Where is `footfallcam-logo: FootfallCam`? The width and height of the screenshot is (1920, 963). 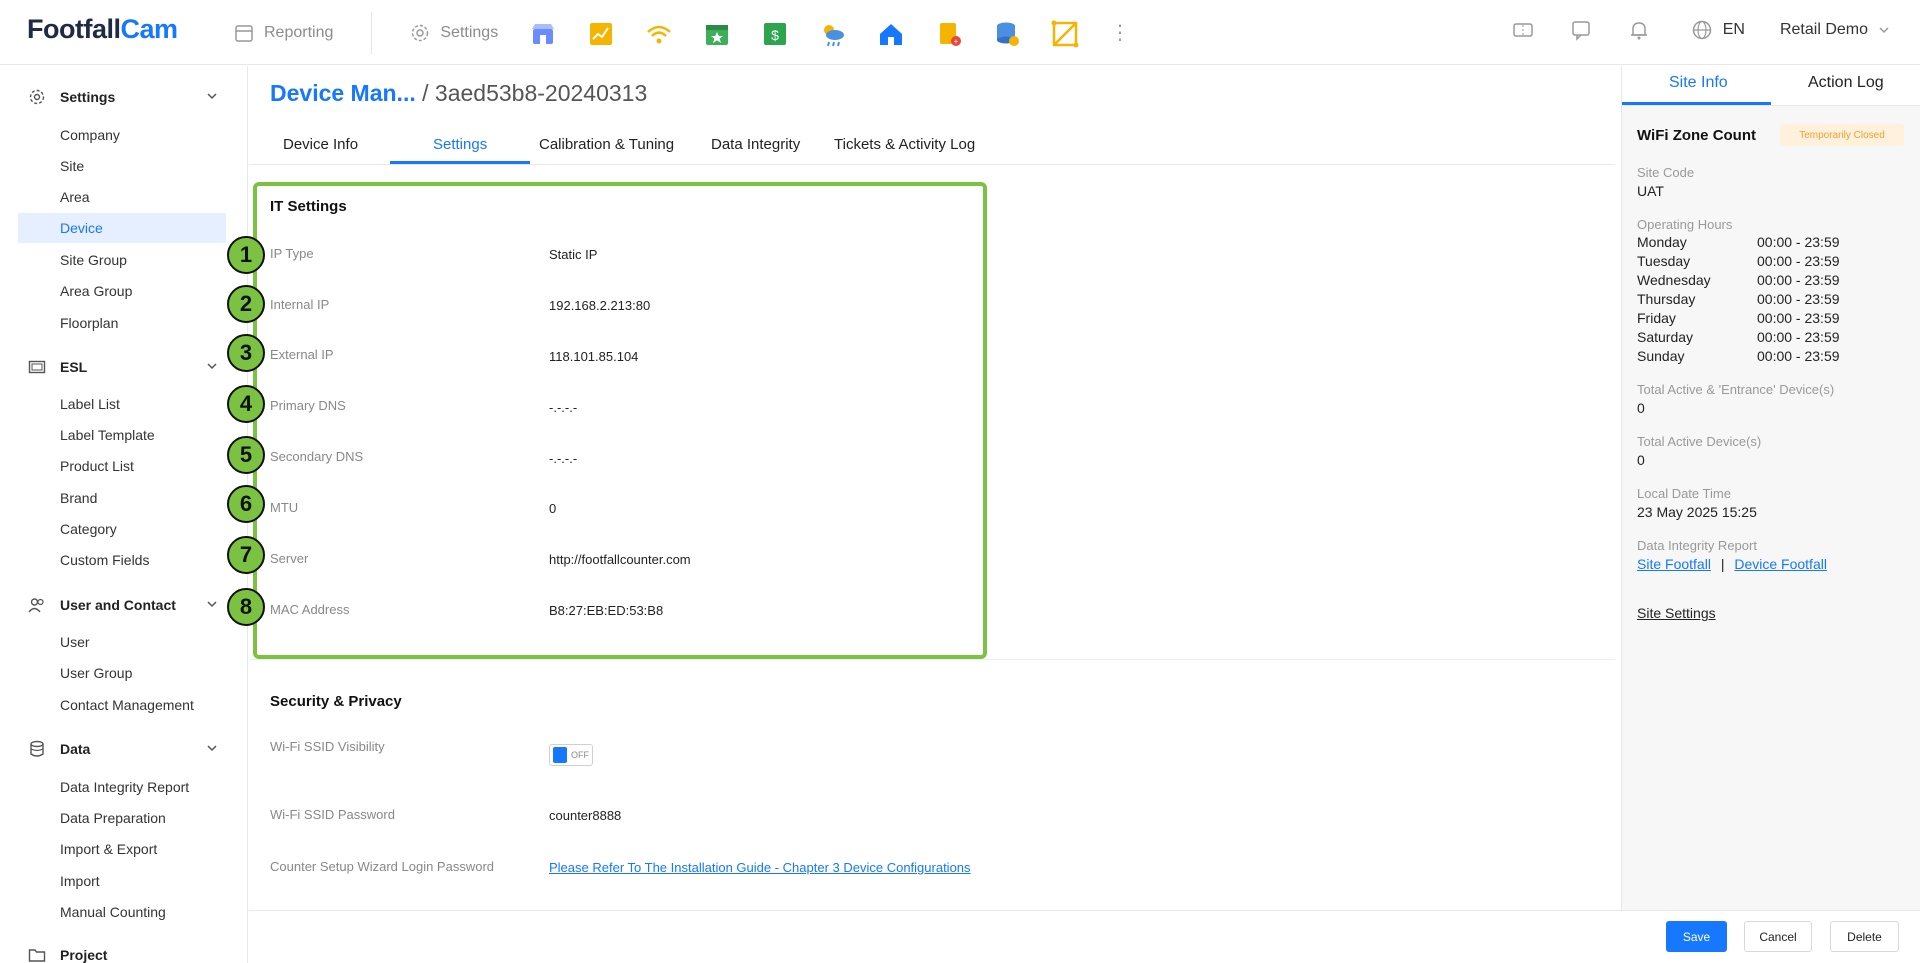
footfallcam-logo: FootfallCam is located at coordinates (102, 29).